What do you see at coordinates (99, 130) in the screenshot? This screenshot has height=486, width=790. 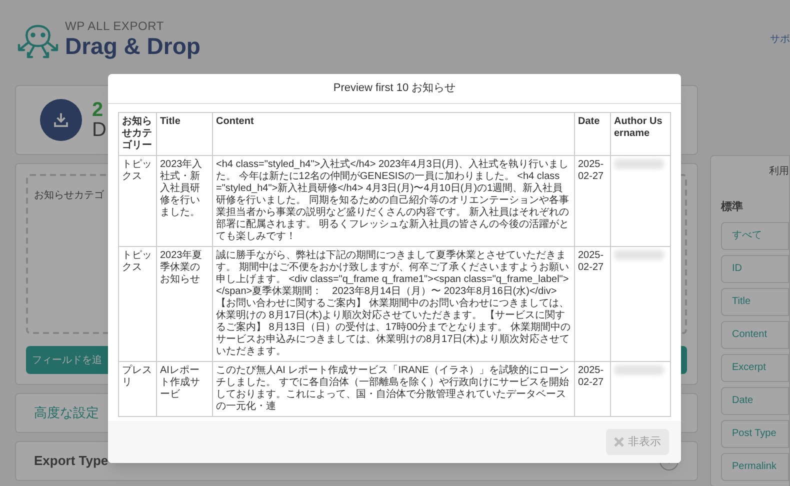 I see `summary-label: D` at bounding box center [99, 130].